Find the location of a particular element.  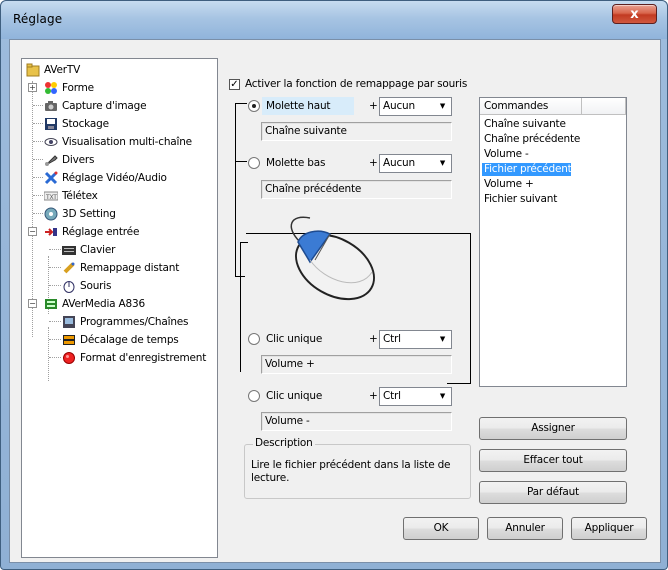

tree-item-stockage: Stockage is located at coordinates (76, 123).